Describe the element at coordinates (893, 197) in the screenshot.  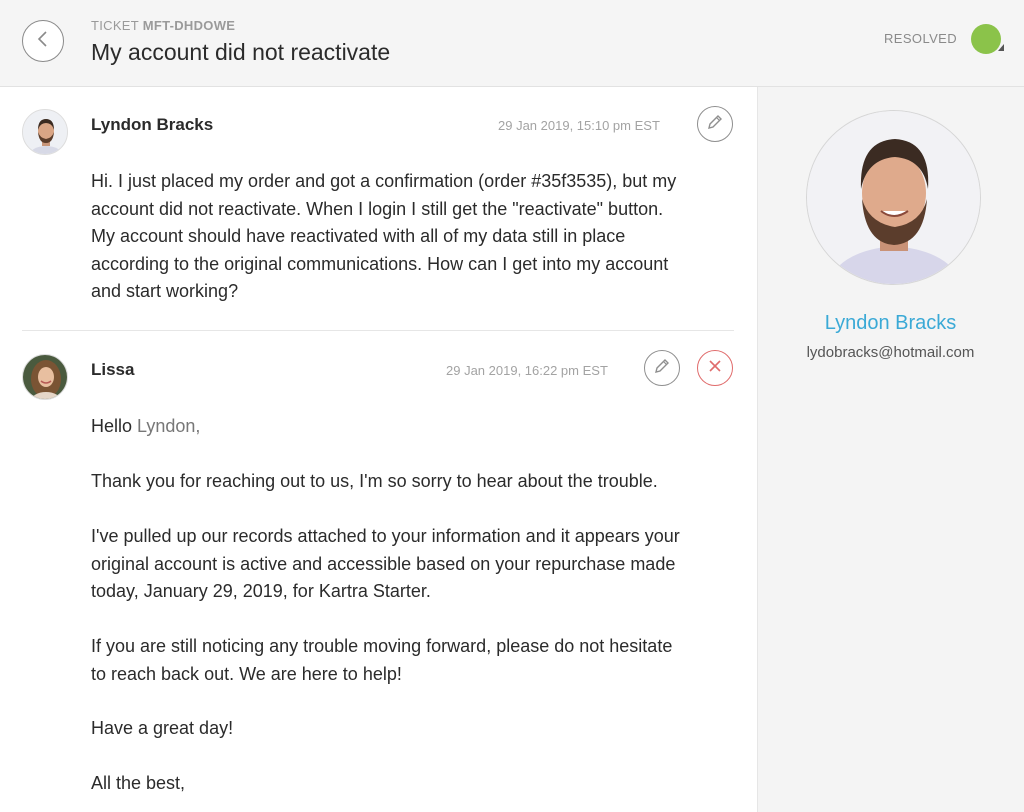
I see `customer-avatar` at that location.